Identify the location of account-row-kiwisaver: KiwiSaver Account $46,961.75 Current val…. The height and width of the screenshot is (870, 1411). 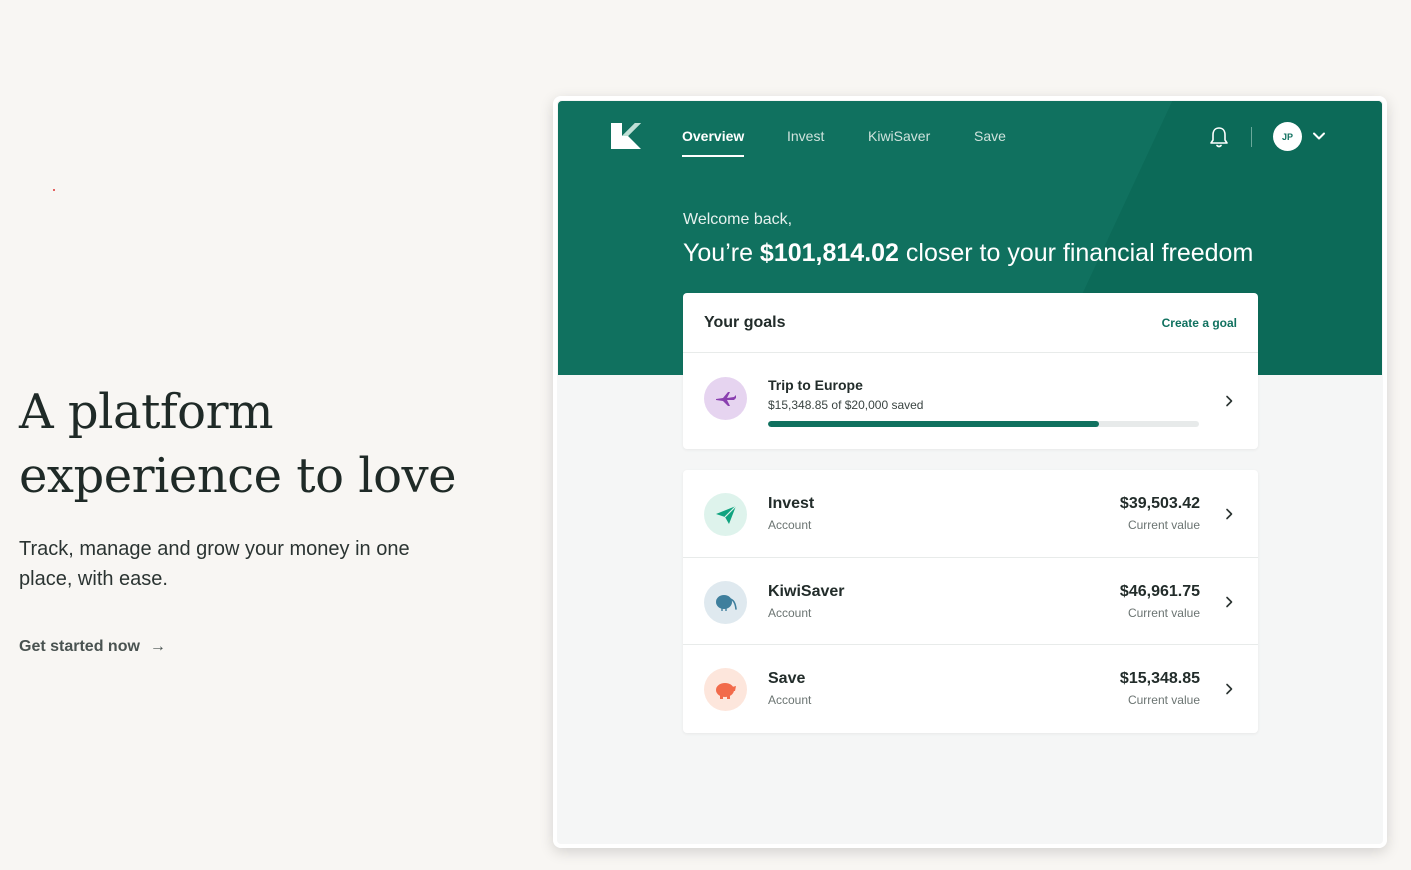
(970, 601).